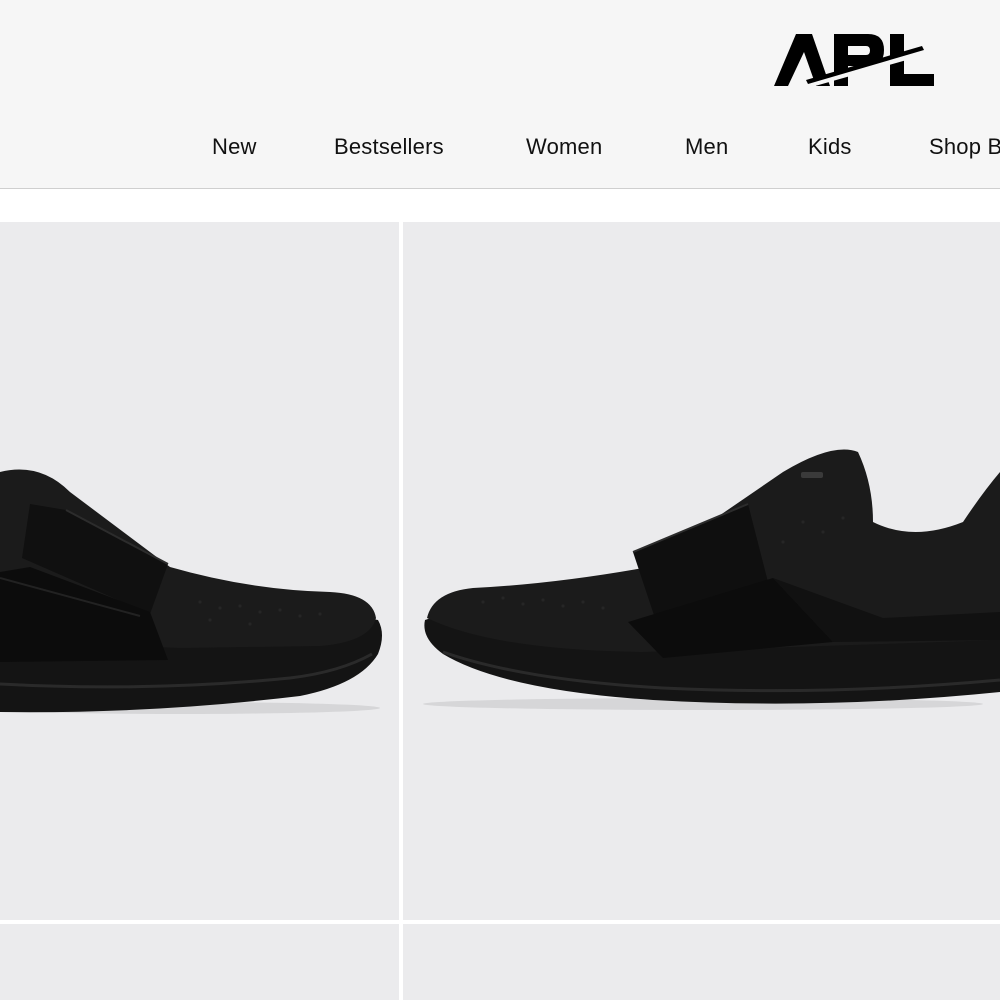 This screenshot has height=1000, width=1000. Describe the element at coordinates (191, 591) in the screenshot. I see `black-slip-on-sneaker-image` at that location.